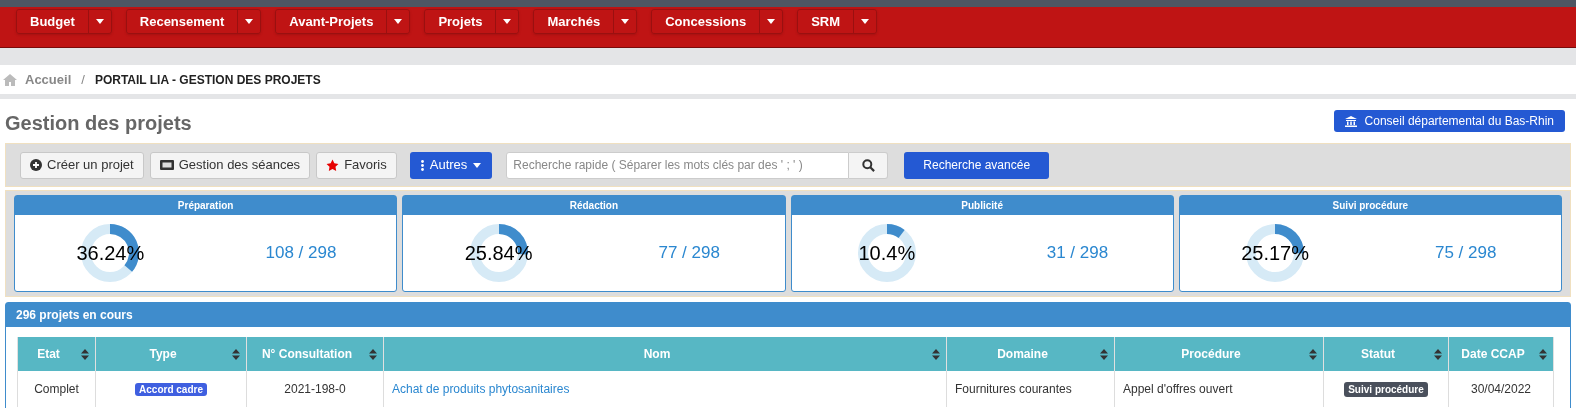  What do you see at coordinates (166, 165) in the screenshot?
I see `ticket-icon` at bounding box center [166, 165].